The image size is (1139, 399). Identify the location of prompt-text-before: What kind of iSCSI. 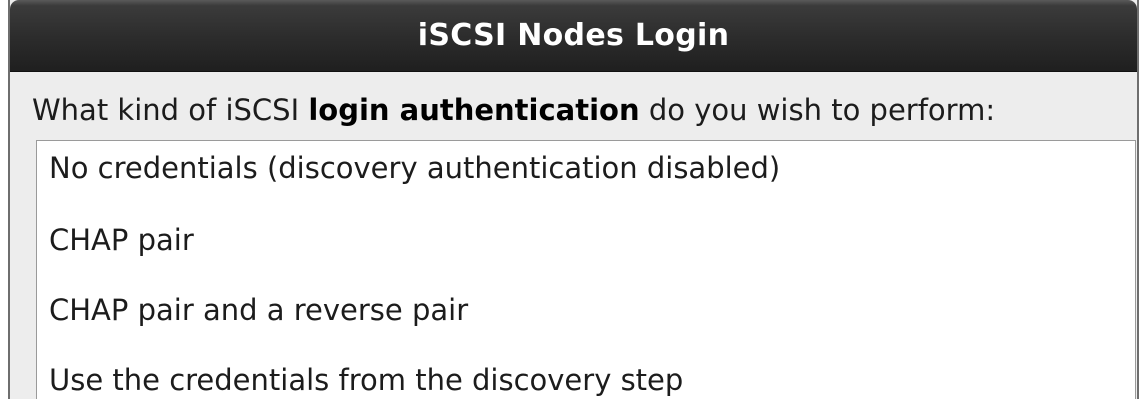
(170, 110).